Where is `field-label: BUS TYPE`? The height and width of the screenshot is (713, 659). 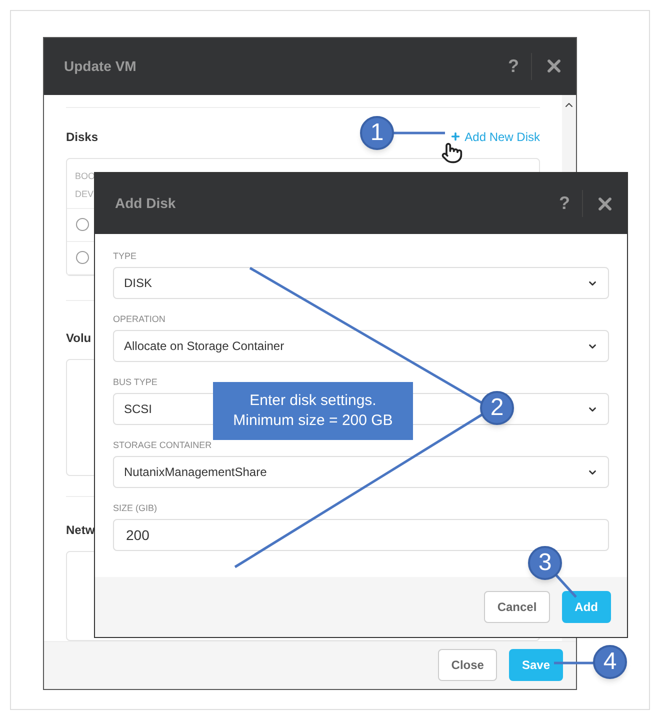
field-label: BUS TYPE is located at coordinates (135, 382).